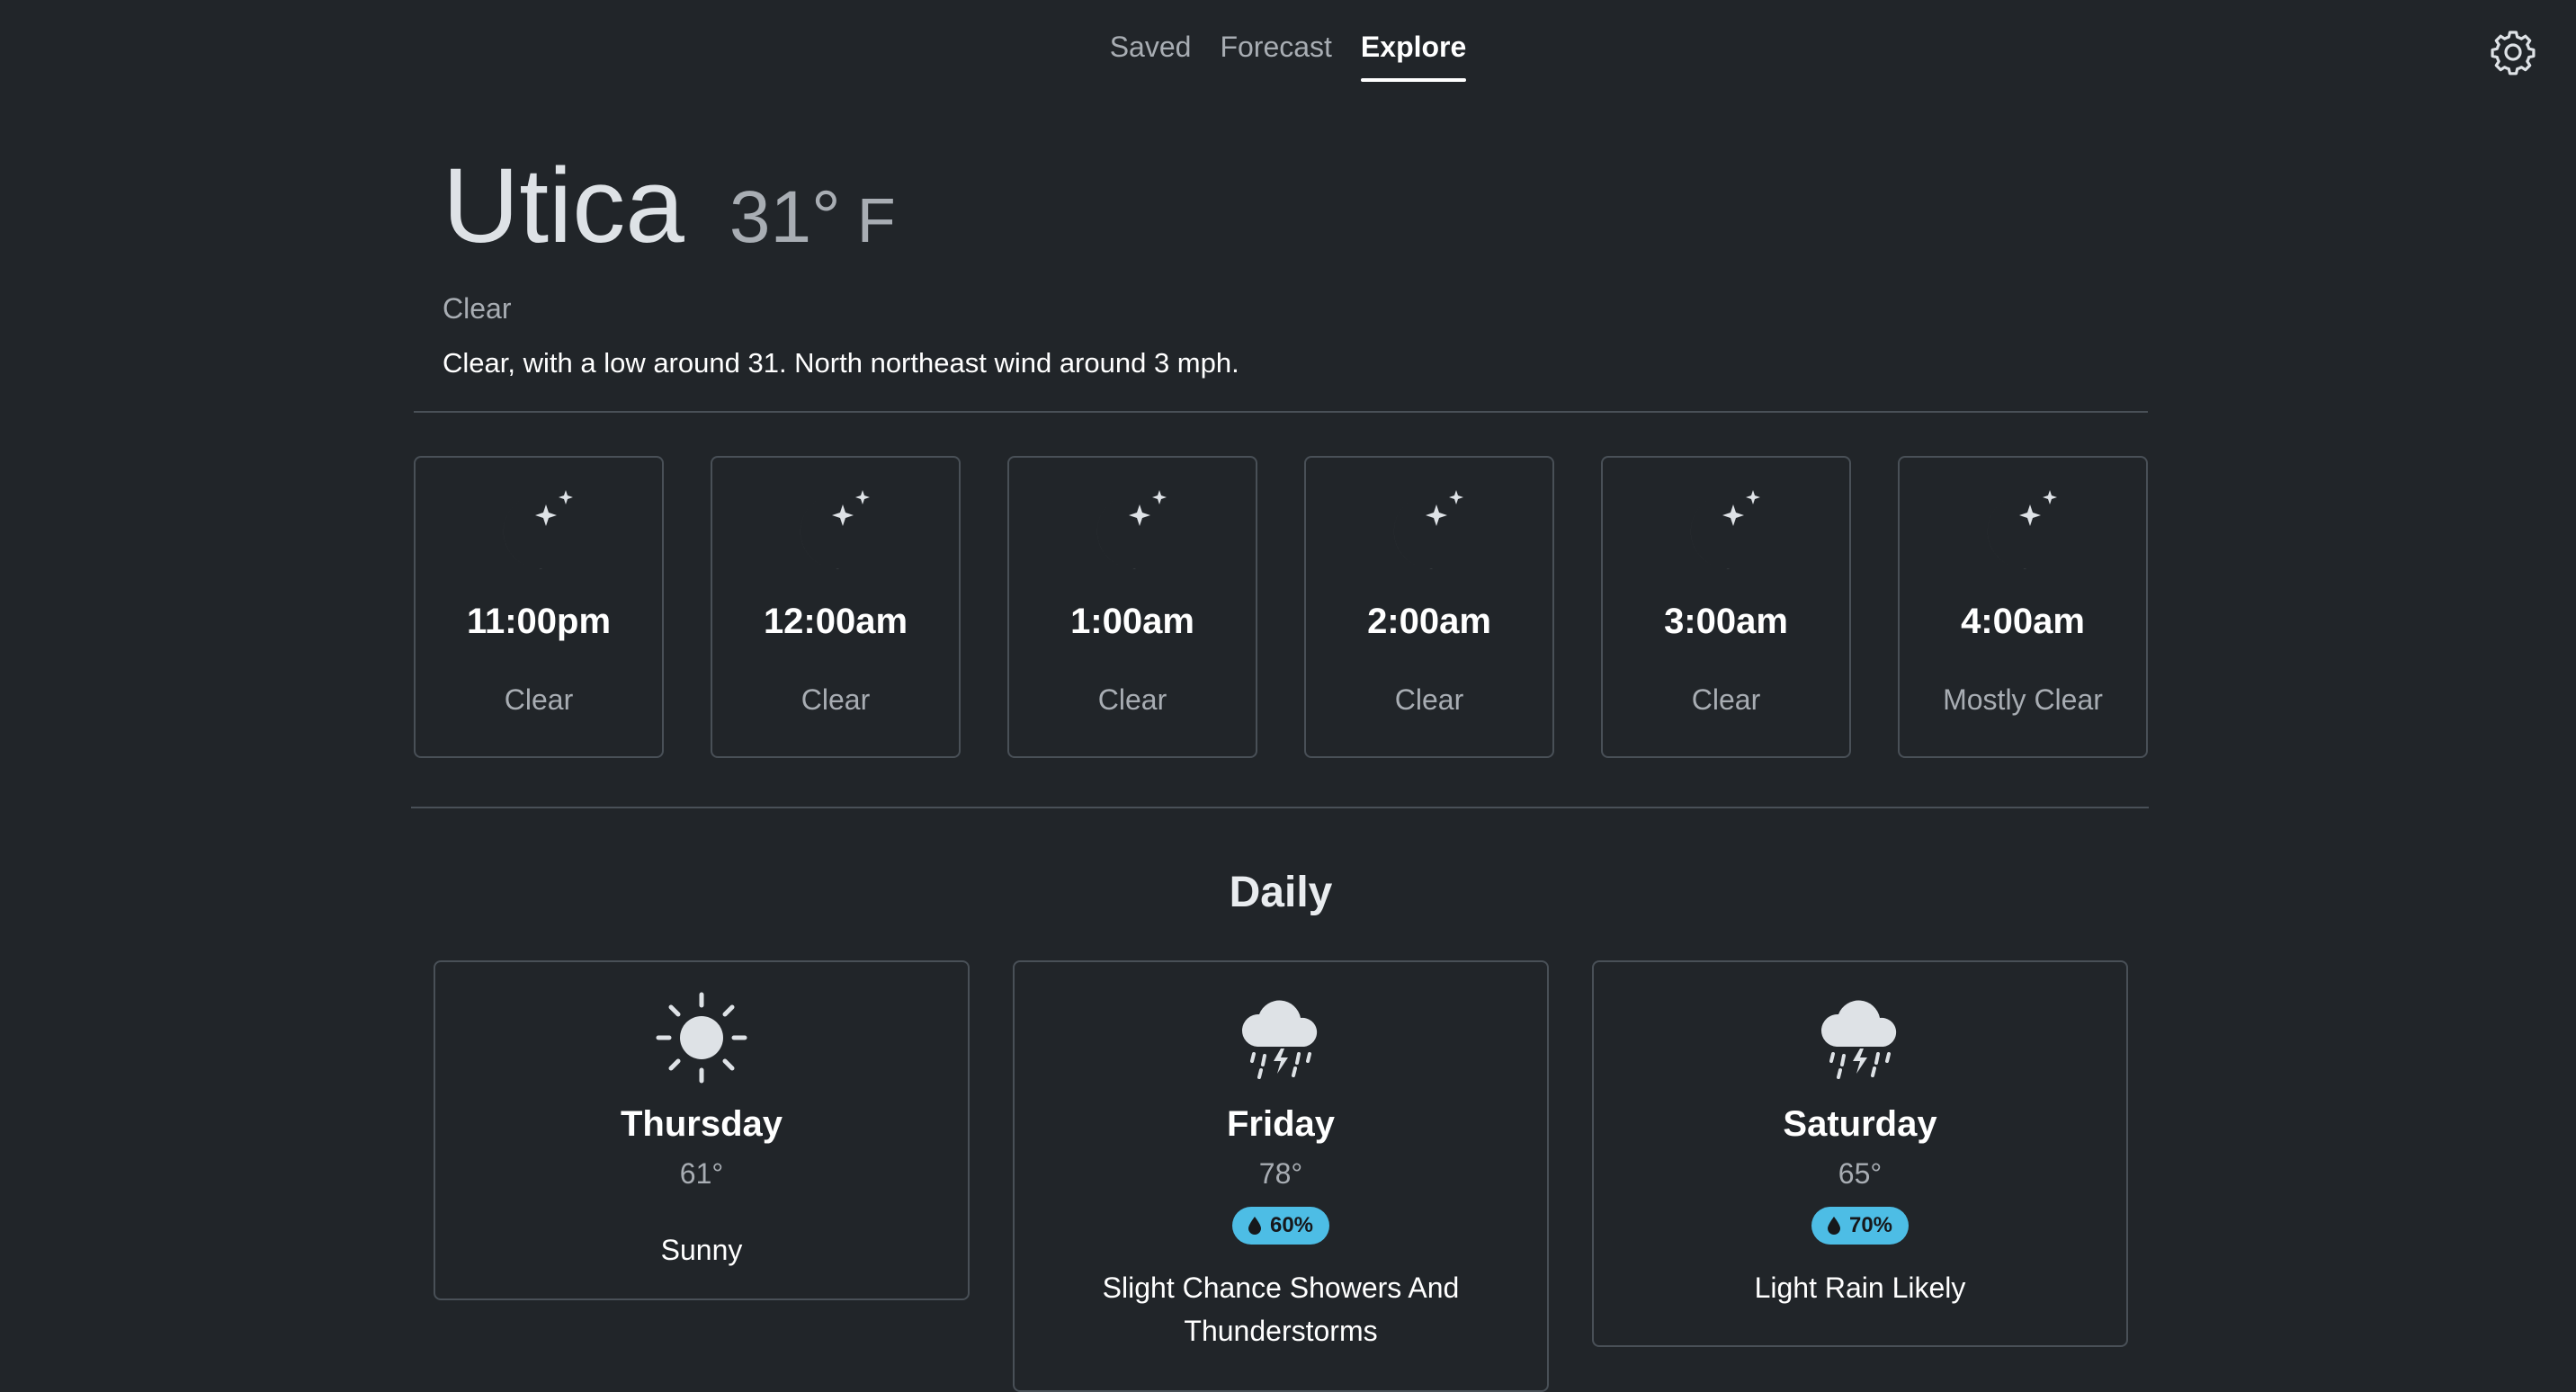 This screenshot has height=1392, width=2576. I want to click on hour-card: 11:00pm Clear, so click(539, 607).